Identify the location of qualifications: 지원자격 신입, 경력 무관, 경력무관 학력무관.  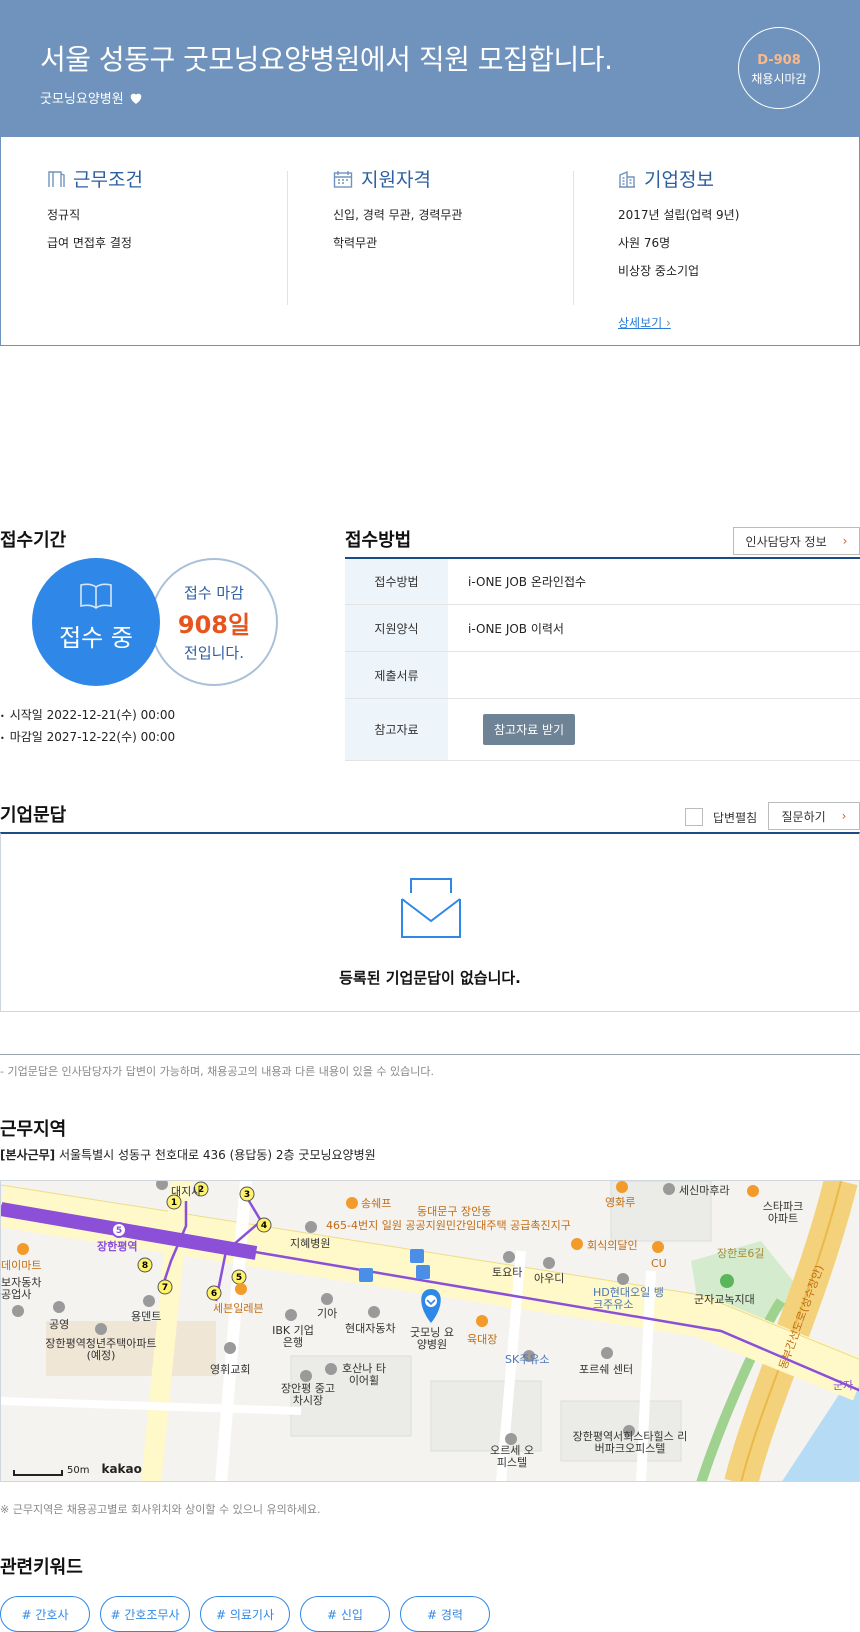
(397, 213).